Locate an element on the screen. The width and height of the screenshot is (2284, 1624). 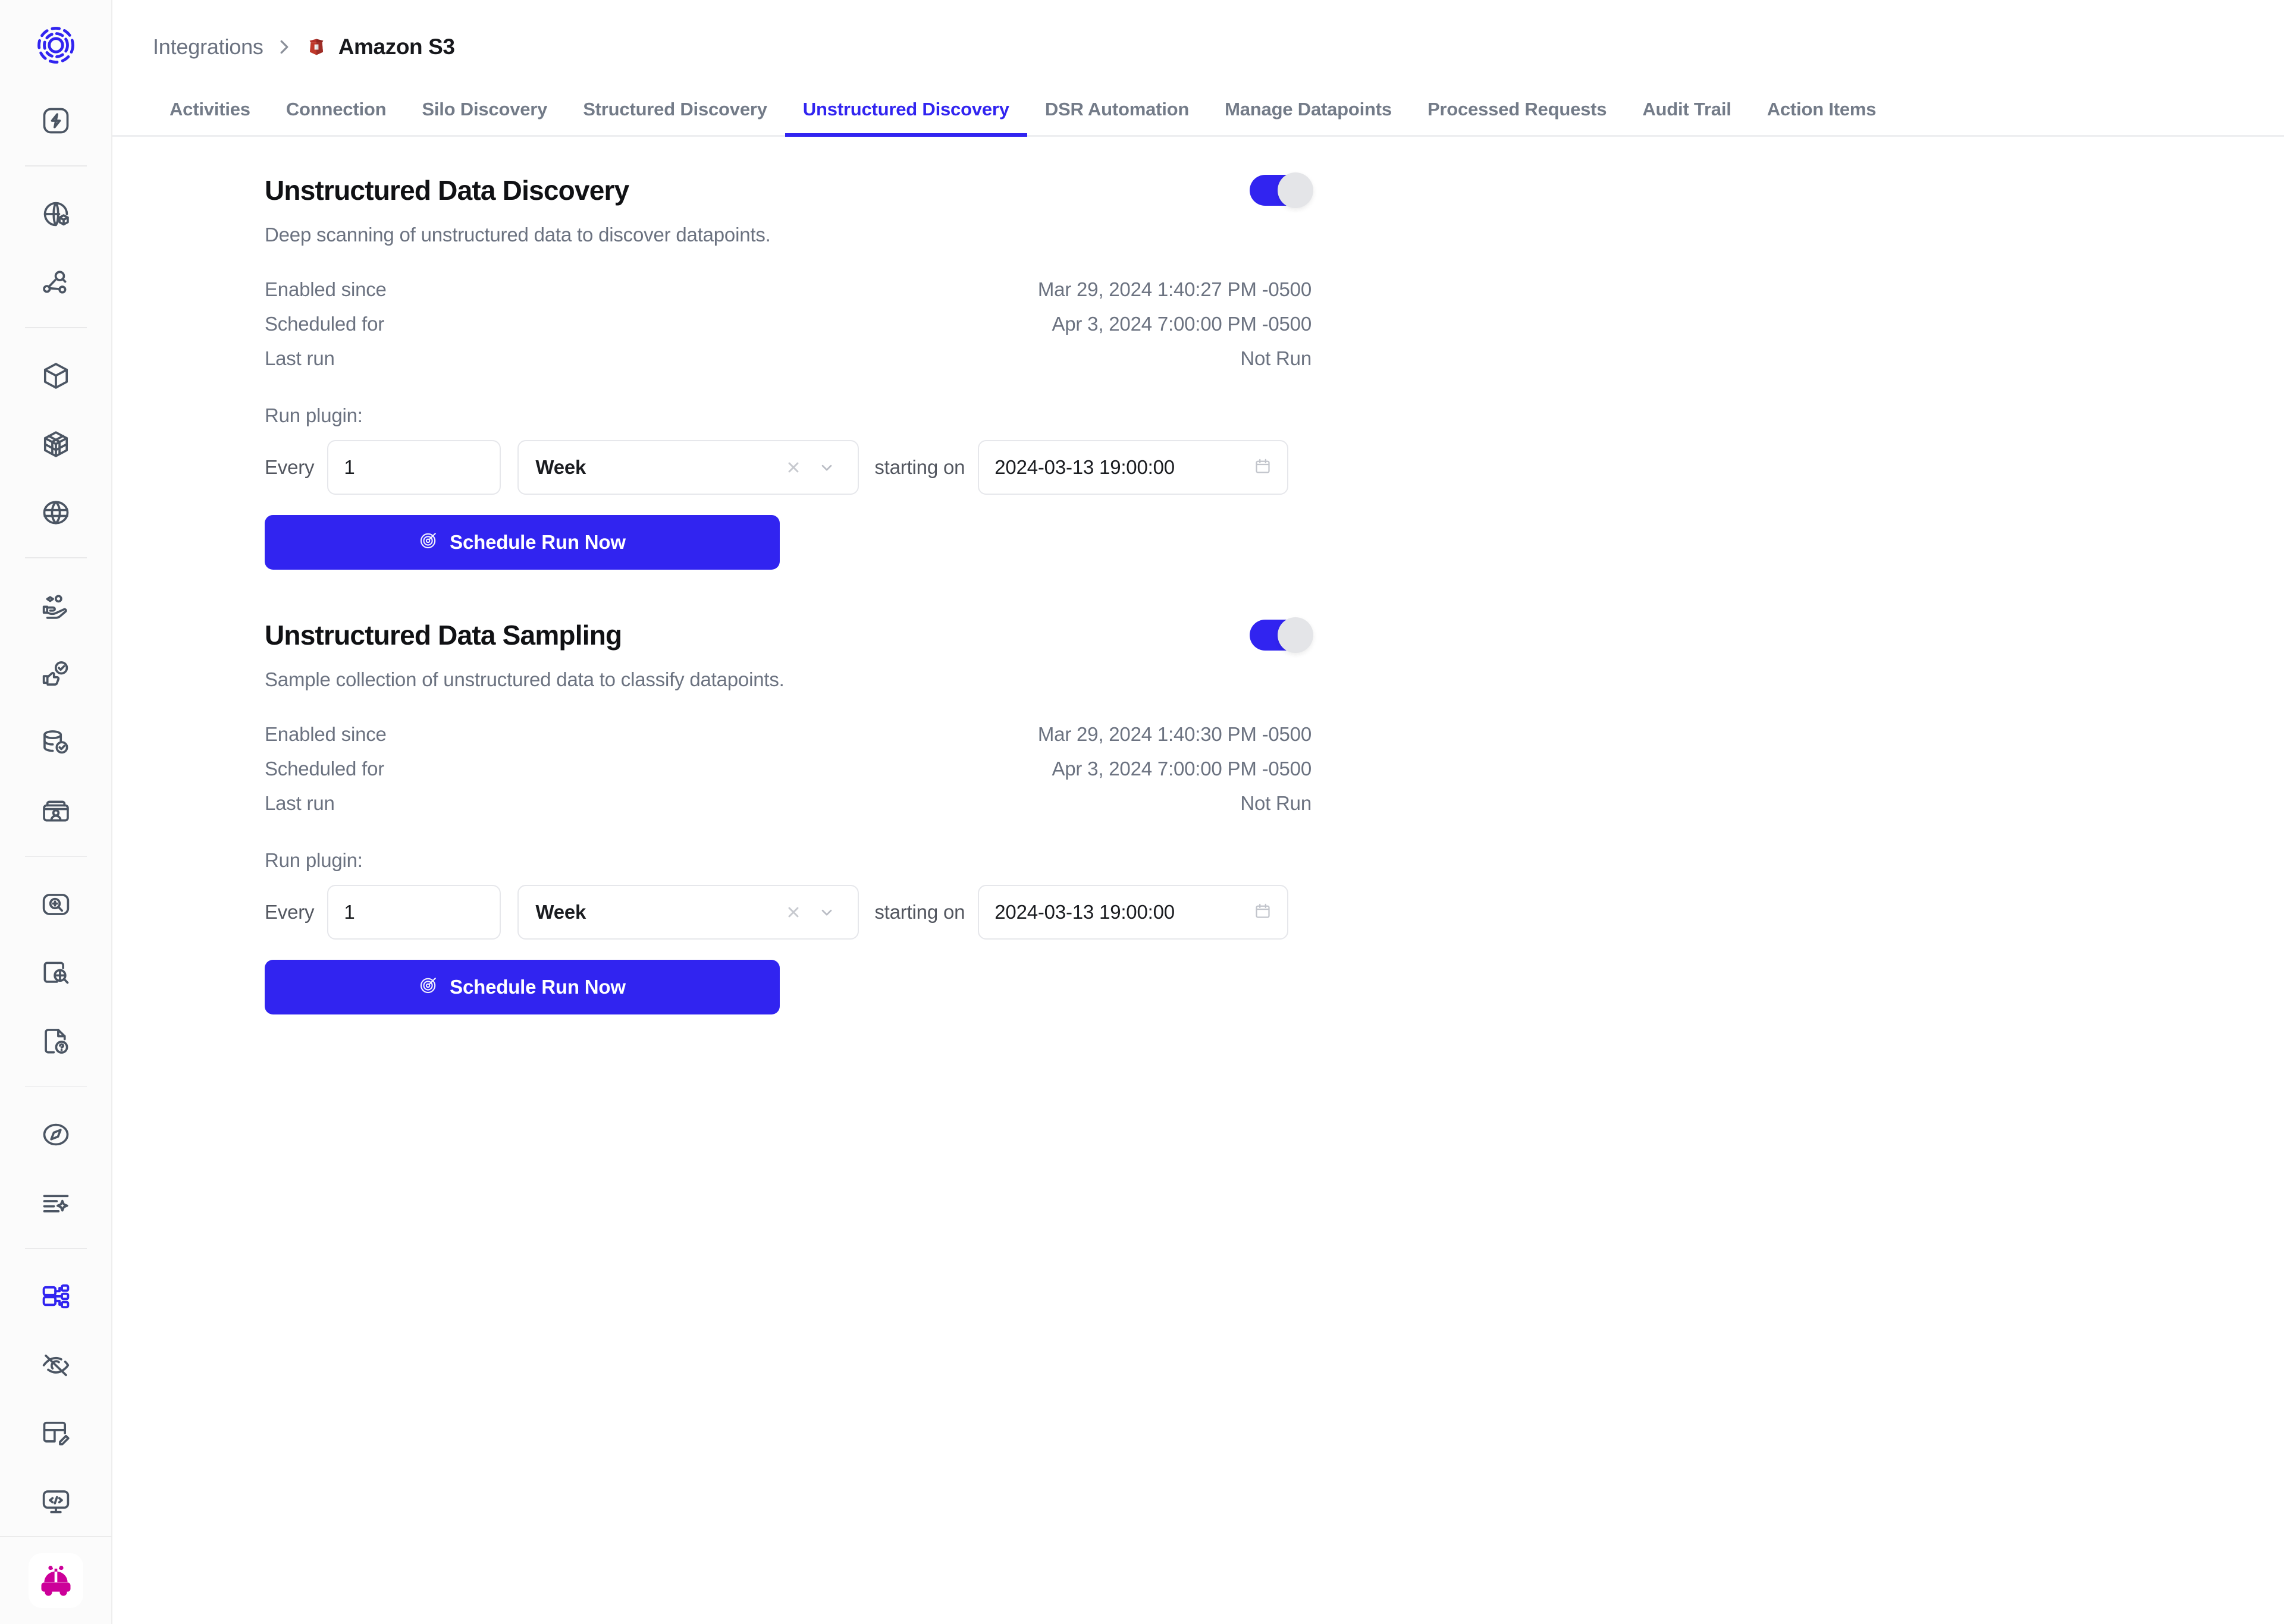
document-search-icon is located at coordinates (56, 973).